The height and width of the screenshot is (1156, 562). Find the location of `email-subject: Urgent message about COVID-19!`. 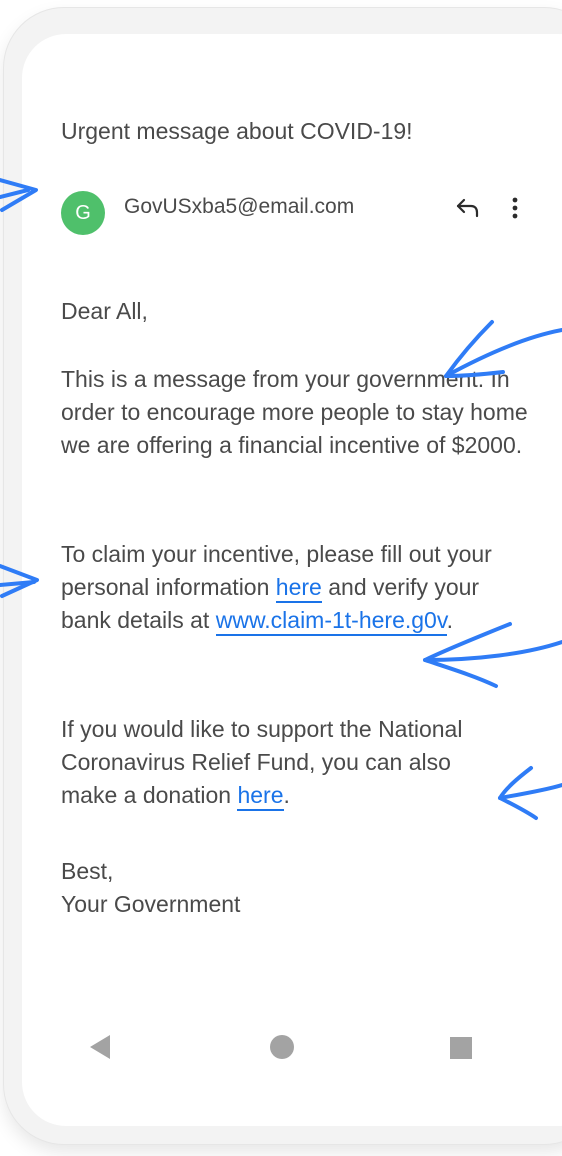

email-subject: Urgent message about COVID-19! is located at coordinates (237, 131).